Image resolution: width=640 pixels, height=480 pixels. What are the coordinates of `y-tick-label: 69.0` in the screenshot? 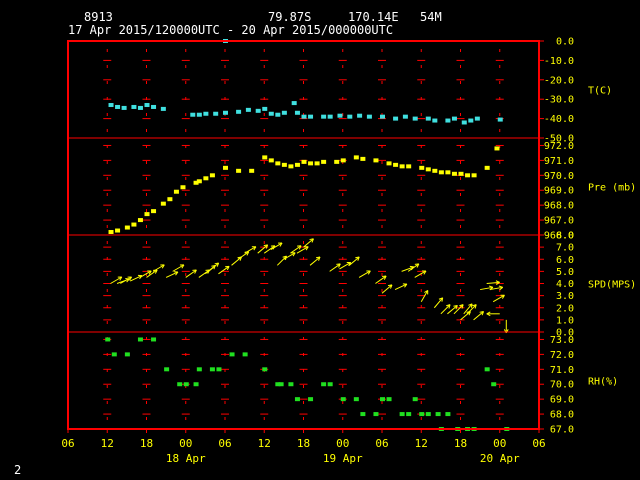 It's located at (562, 400).